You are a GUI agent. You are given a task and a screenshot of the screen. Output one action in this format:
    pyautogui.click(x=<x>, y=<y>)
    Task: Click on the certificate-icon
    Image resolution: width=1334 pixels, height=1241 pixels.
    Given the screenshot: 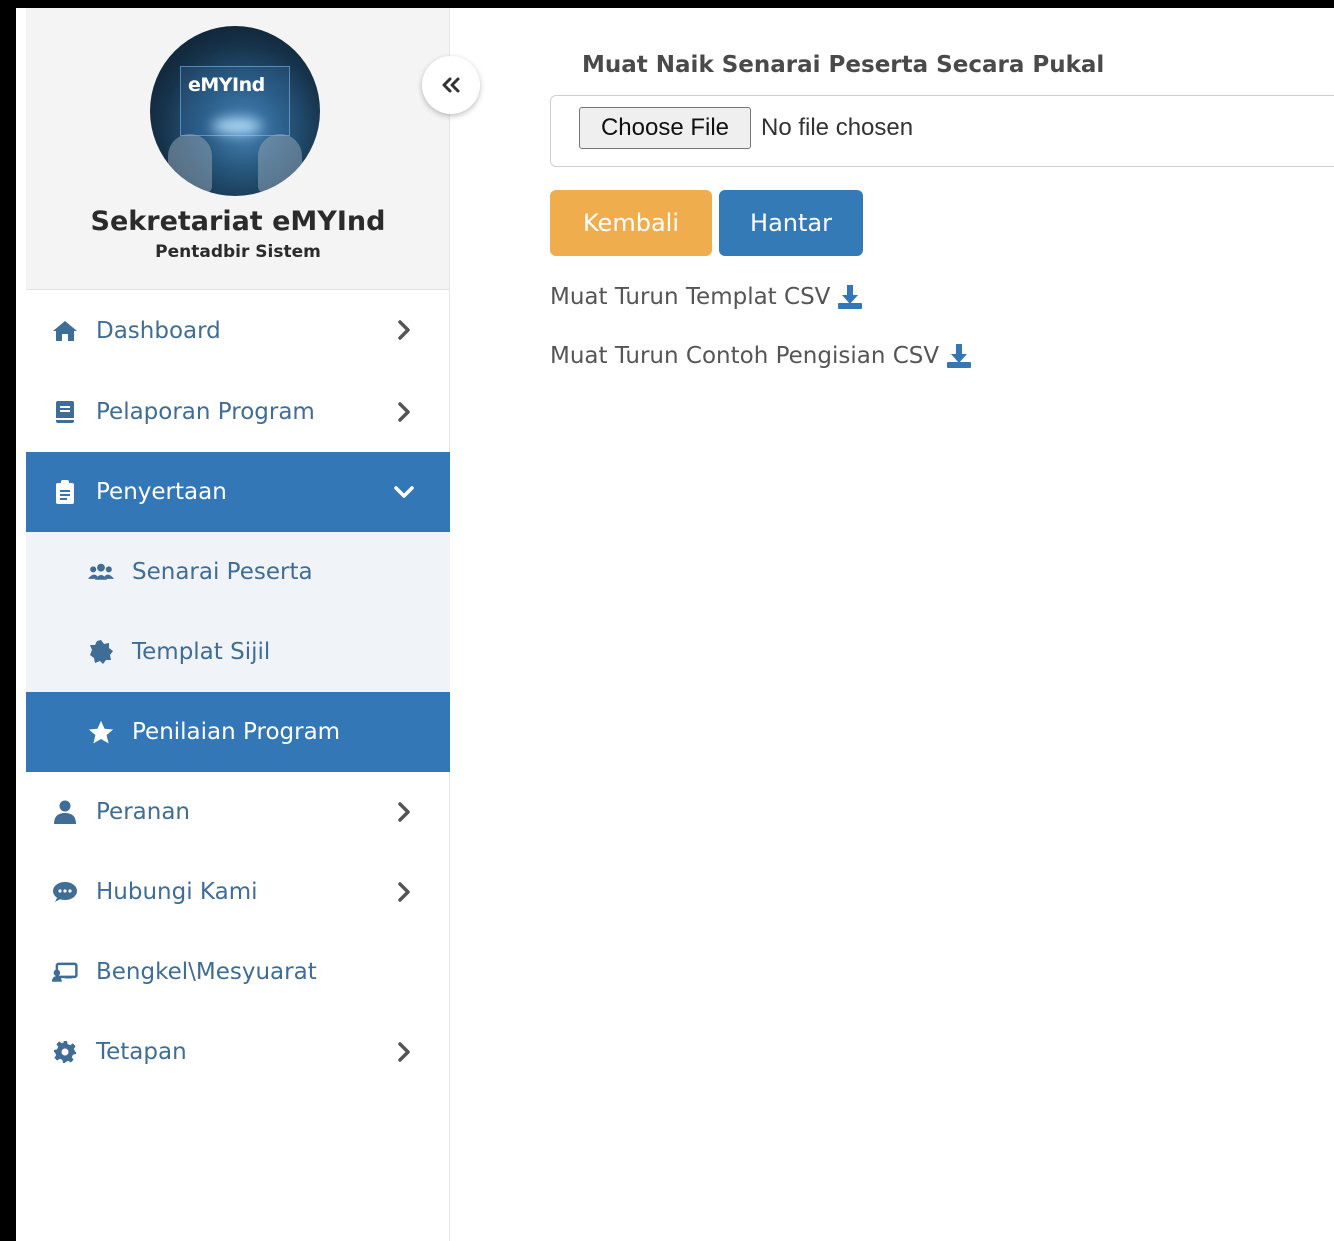 What is the action you would take?
    pyautogui.click(x=101, y=652)
    